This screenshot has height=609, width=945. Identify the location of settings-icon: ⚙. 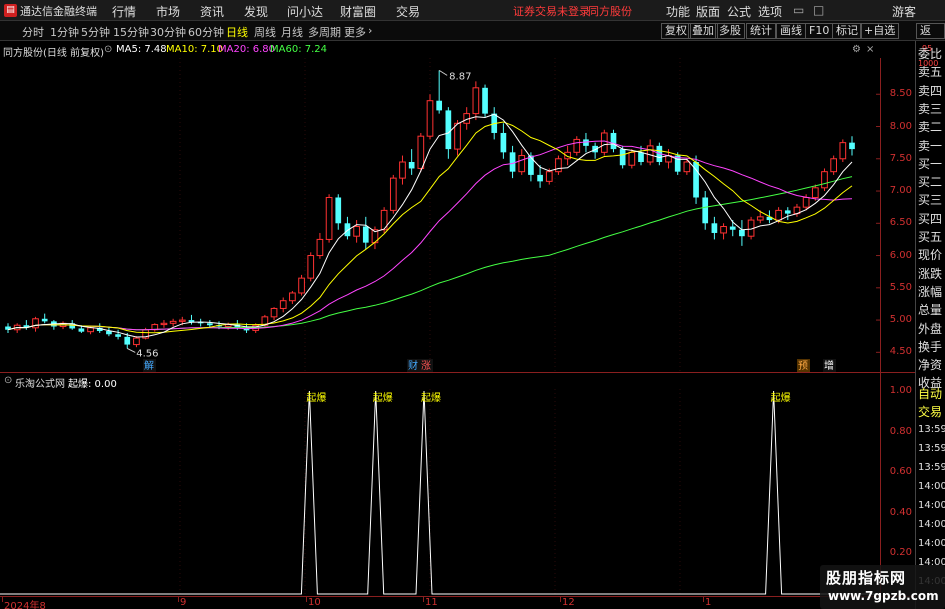
(856, 49).